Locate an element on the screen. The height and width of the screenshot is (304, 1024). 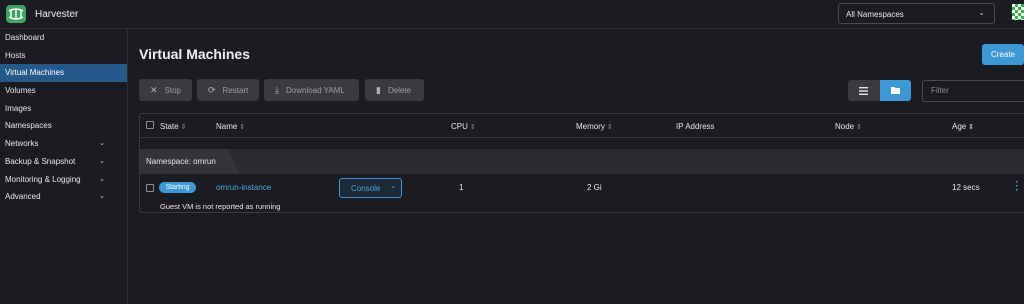
folder-icon is located at coordinates (895, 90).